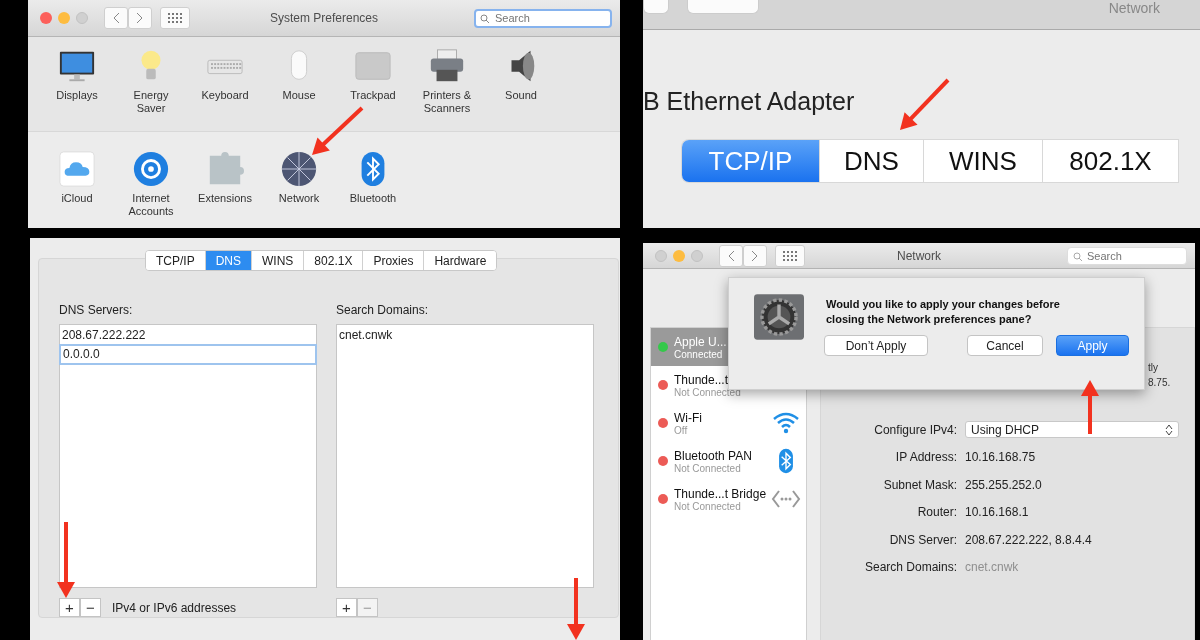 The width and height of the screenshot is (1200, 640). What do you see at coordinates (728, 423) in the screenshot?
I see `service-item: Wi-Fi Off` at bounding box center [728, 423].